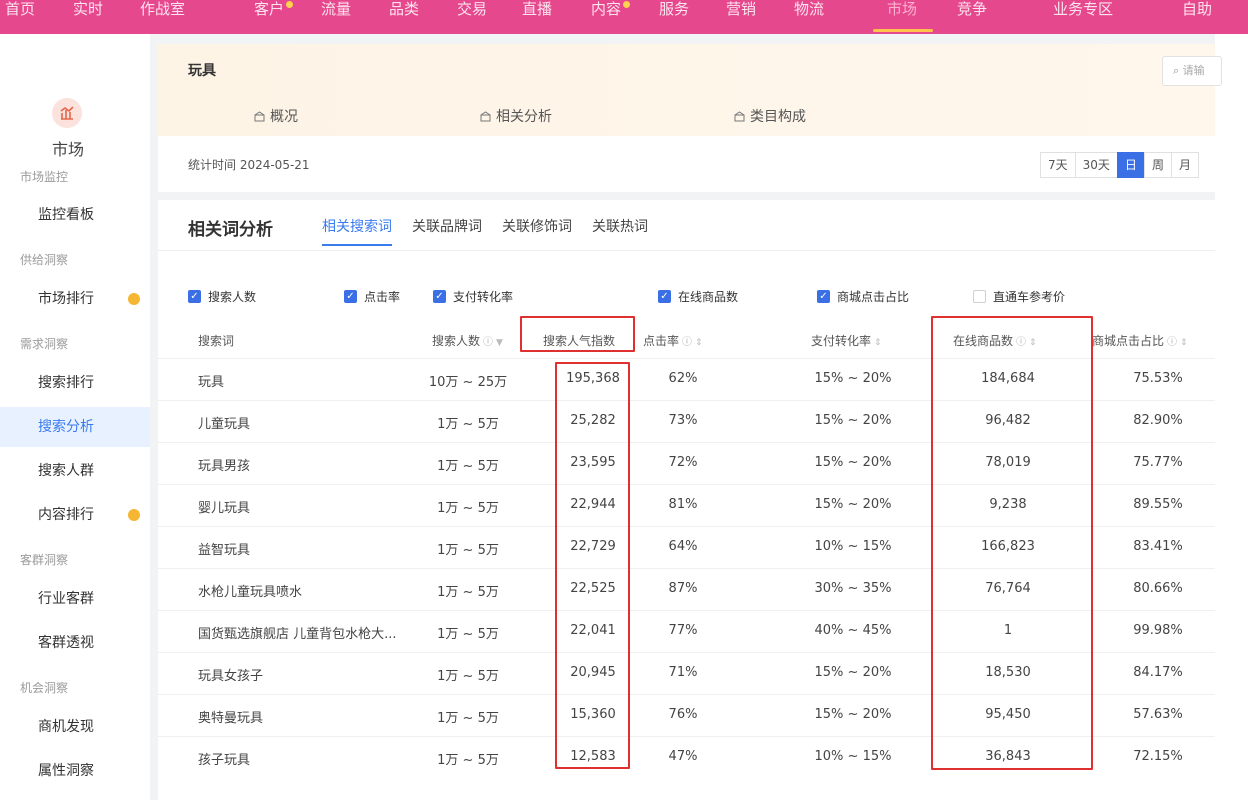 This screenshot has height=800, width=1248. I want to click on tab-label: 概况, so click(284, 117).